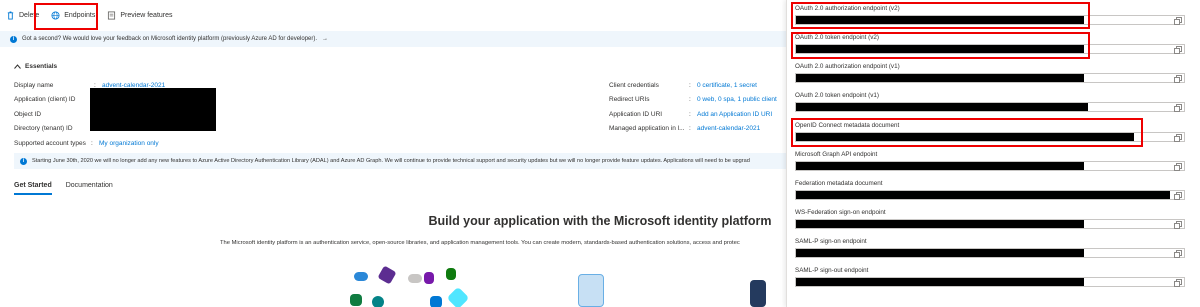 The width and height of the screenshot is (1200, 307). I want to click on display-name-label: Display name, so click(34, 85).